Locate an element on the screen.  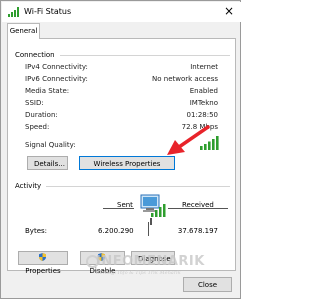
wifi-signal-icon is located at coordinates (14, 13).